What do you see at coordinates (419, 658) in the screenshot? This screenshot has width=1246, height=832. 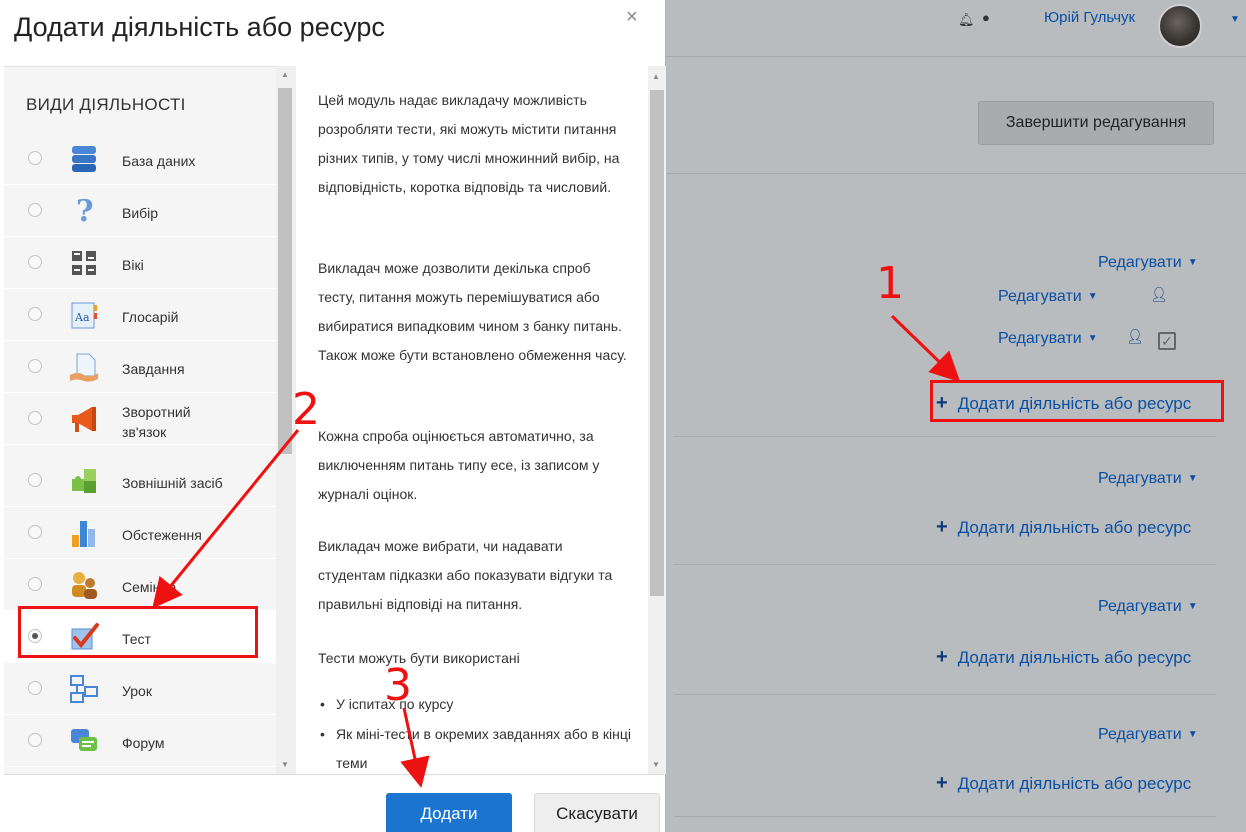 I see `description-paragraph: Тести можуть бути використані` at bounding box center [419, 658].